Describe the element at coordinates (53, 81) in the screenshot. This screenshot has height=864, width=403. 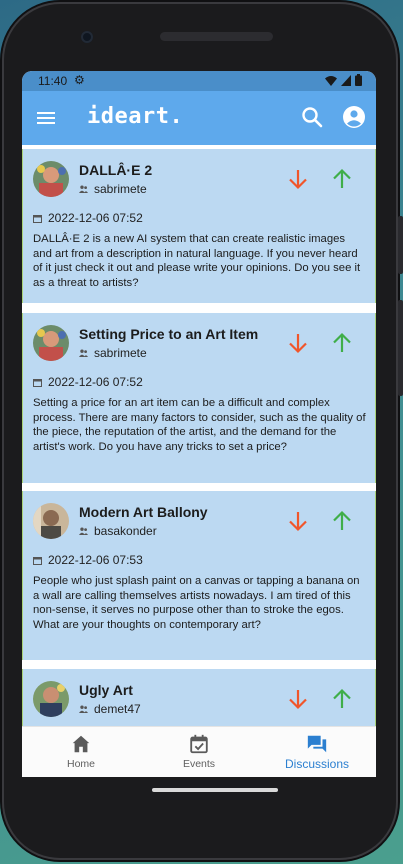
I see `status-time: 11:40` at that location.